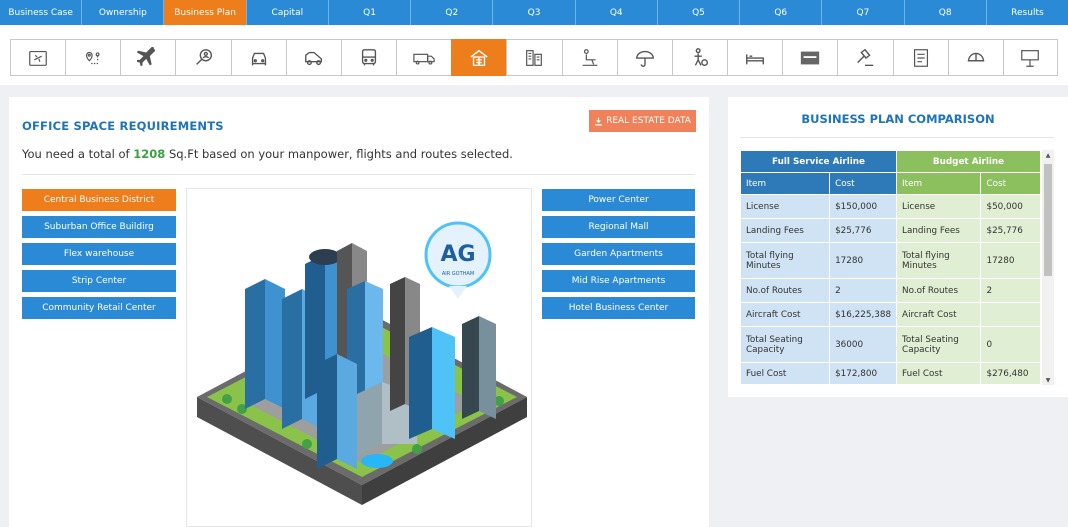 The height and width of the screenshot is (527, 1068). What do you see at coordinates (863, 314) in the screenshot?
I see `full-cost: $16,225,388` at bounding box center [863, 314].